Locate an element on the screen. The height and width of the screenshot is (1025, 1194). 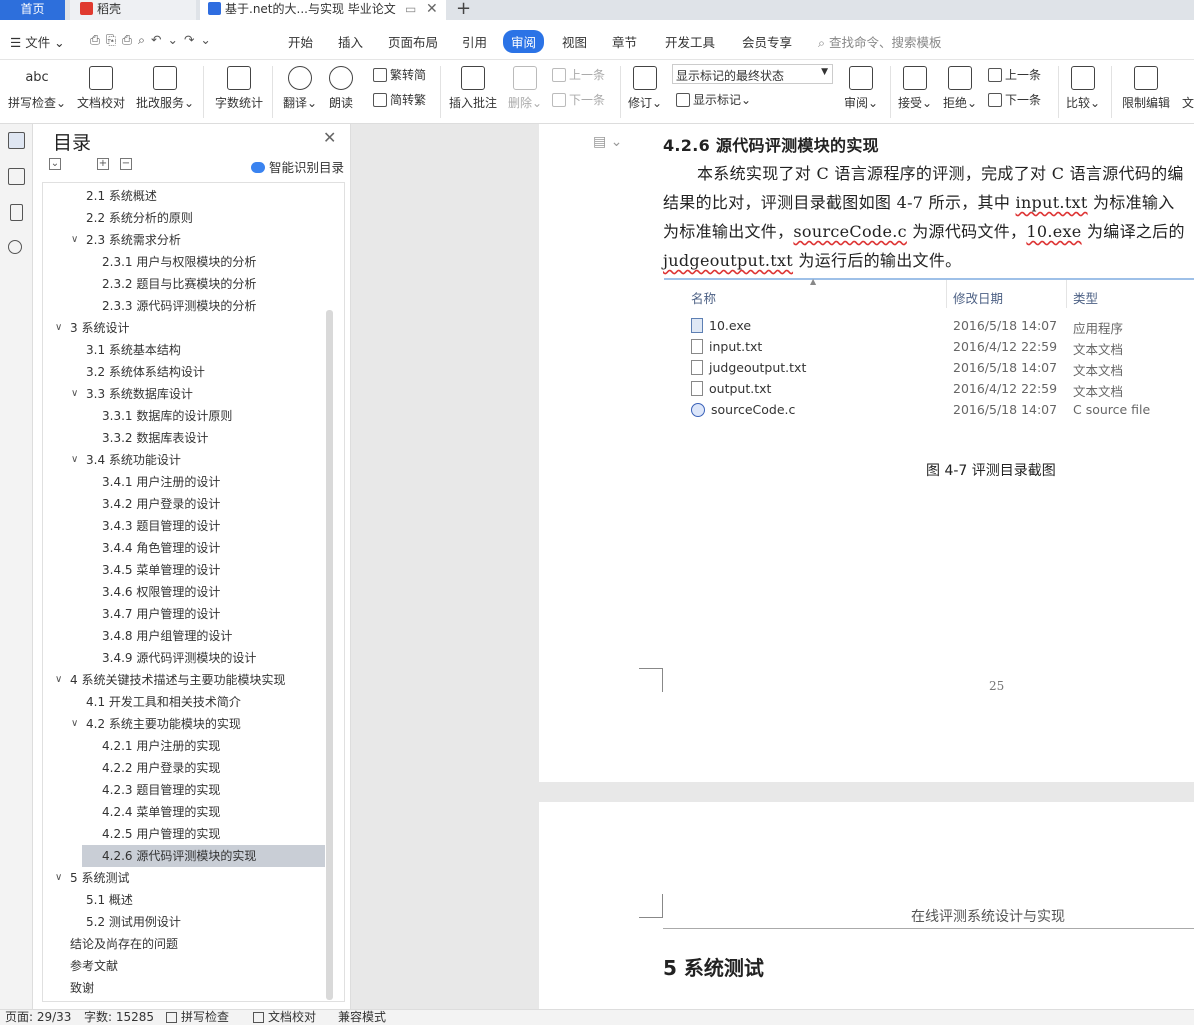
pin-icon: ▭ is located at coordinates (410, 9).